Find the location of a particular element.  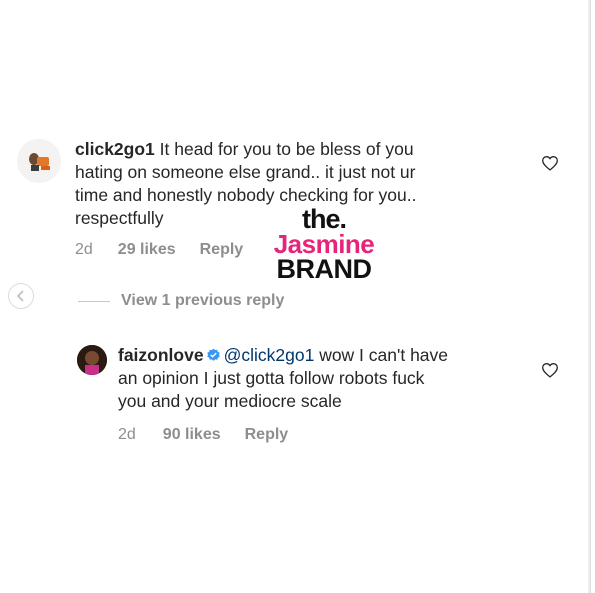

avatar-faizonlove is located at coordinates (92, 360).